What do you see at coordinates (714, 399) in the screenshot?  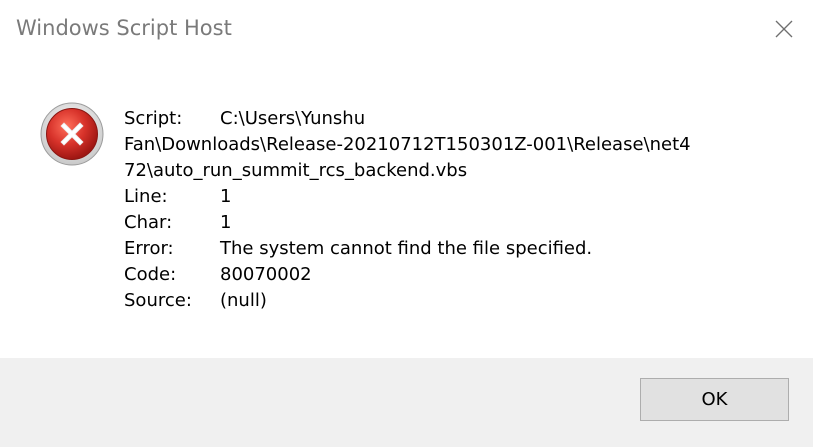 I see `ok-button: OK` at bounding box center [714, 399].